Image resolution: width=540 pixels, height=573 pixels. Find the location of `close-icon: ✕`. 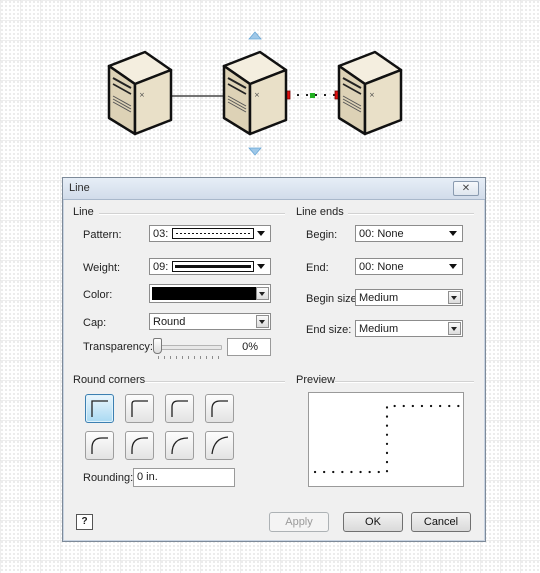

close-icon: ✕ is located at coordinates (466, 188).